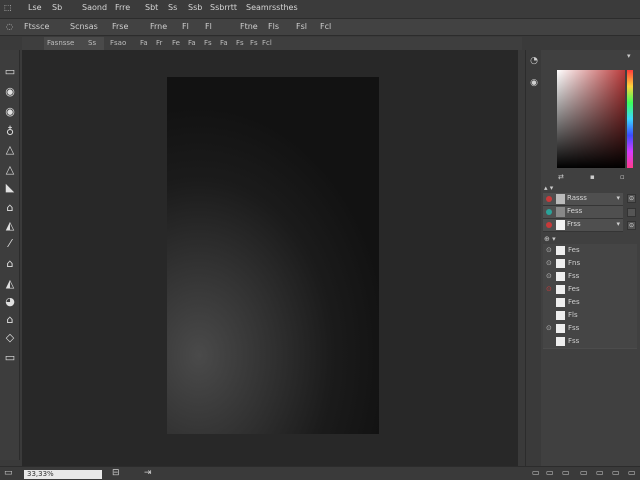 This screenshot has width=640, height=480. I want to click on fx-icon: ▭, so click(536, 472).